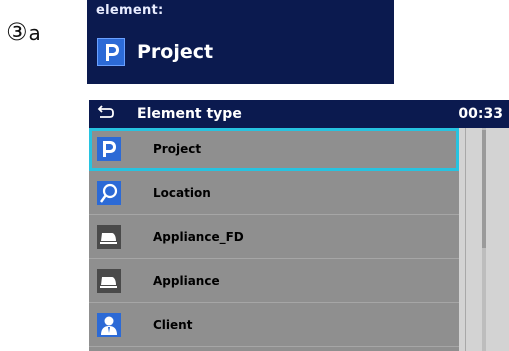 Image resolution: width=509 pixels, height=351 pixels. Describe the element at coordinates (274, 325) in the screenshot. I see `list-item-client: Client` at that location.